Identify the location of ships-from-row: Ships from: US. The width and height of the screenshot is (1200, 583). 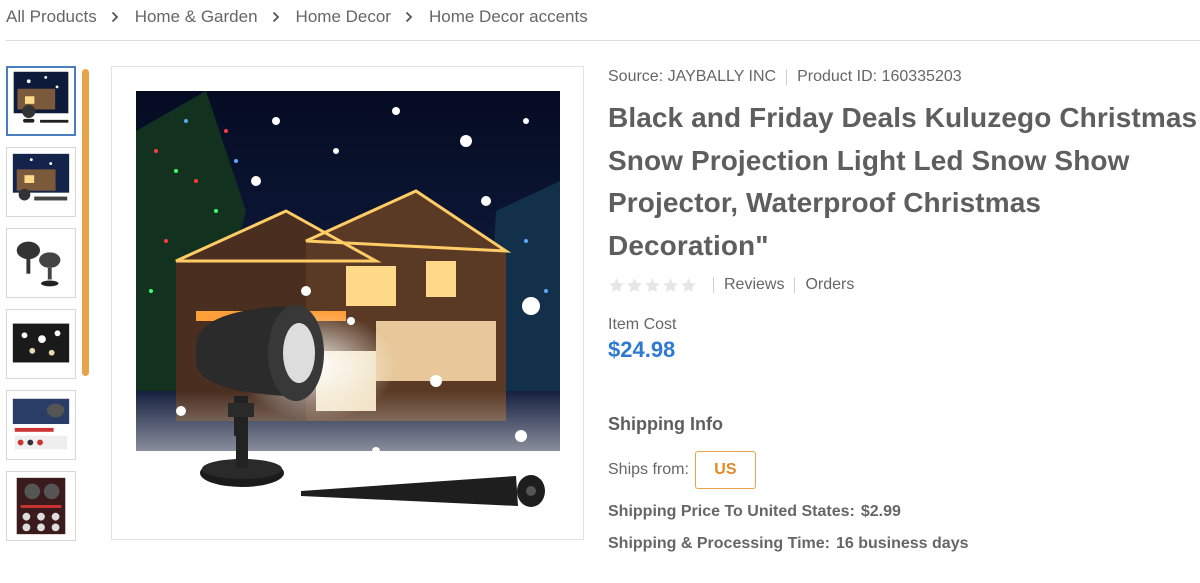
(904, 470).